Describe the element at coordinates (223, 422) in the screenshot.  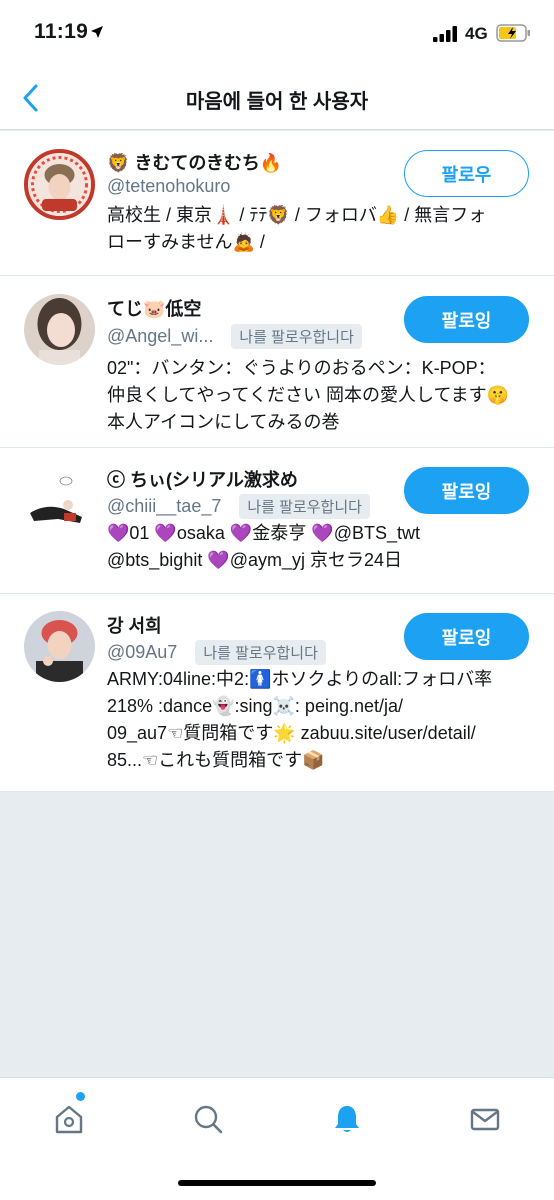
I see `bio-line: 本人アイコンにしてみるの巻` at that location.